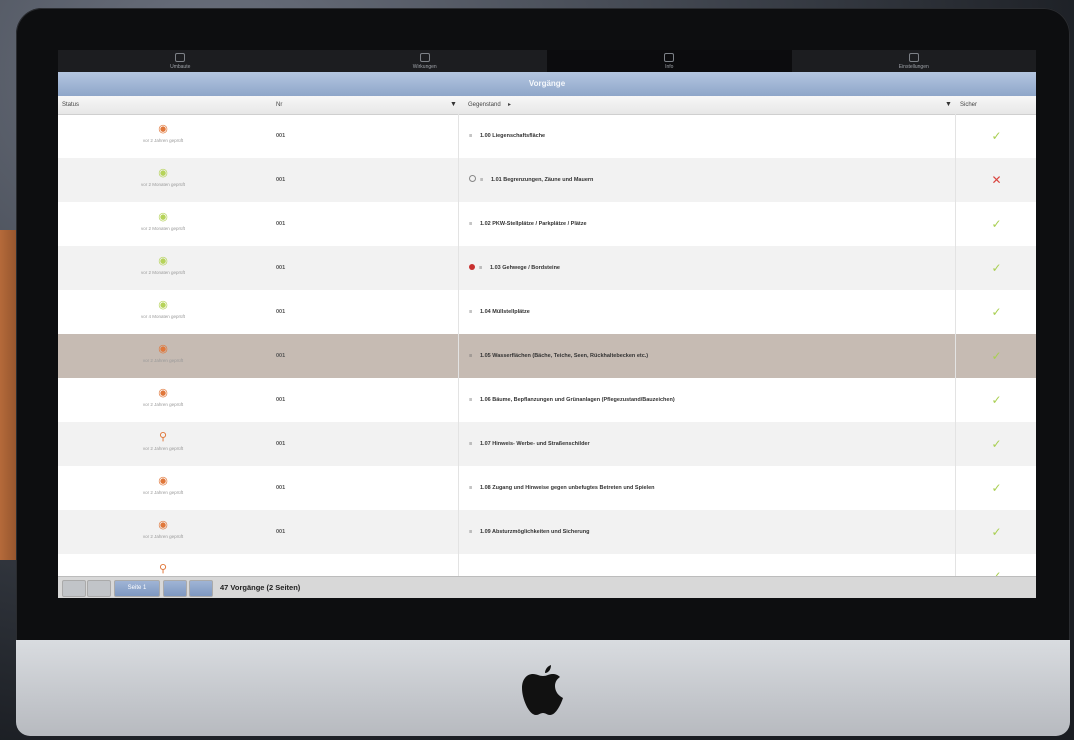  I want to click on column-subject: Gegenstand, so click(484, 105).